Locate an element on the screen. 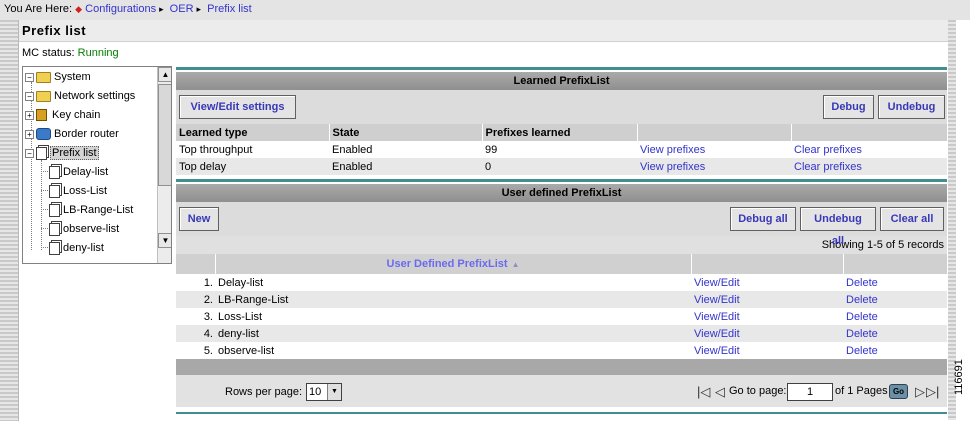 This screenshot has height=421, width=970. column-header-number is located at coordinates (196, 264).